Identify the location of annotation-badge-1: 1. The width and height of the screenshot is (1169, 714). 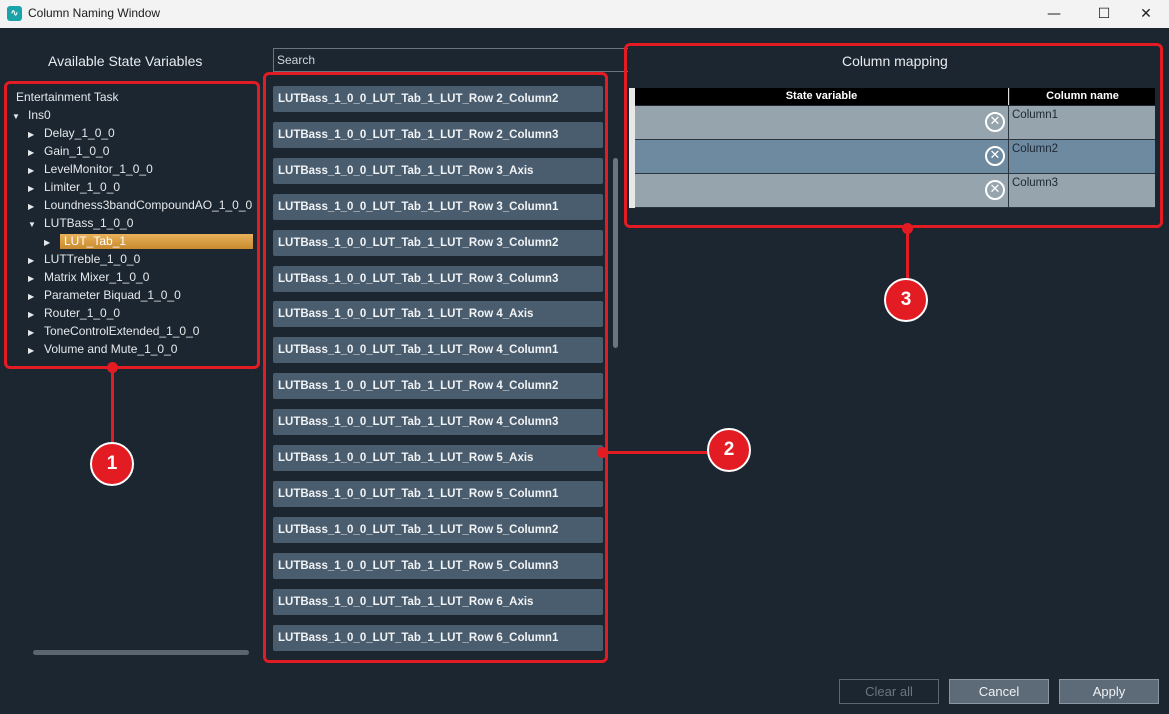
(112, 464).